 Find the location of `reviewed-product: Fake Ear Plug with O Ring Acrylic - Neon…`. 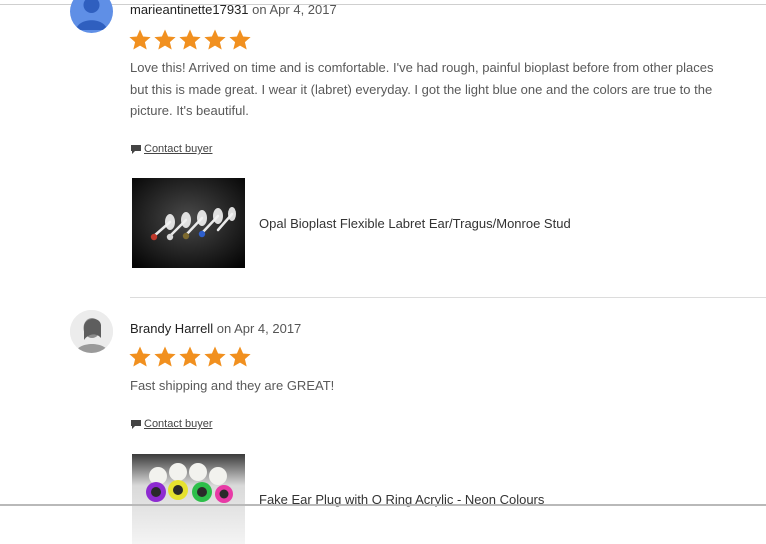

reviewed-product: Fake Ear Plug with O Ring Acrylic - Neon… is located at coordinates (338, 499).